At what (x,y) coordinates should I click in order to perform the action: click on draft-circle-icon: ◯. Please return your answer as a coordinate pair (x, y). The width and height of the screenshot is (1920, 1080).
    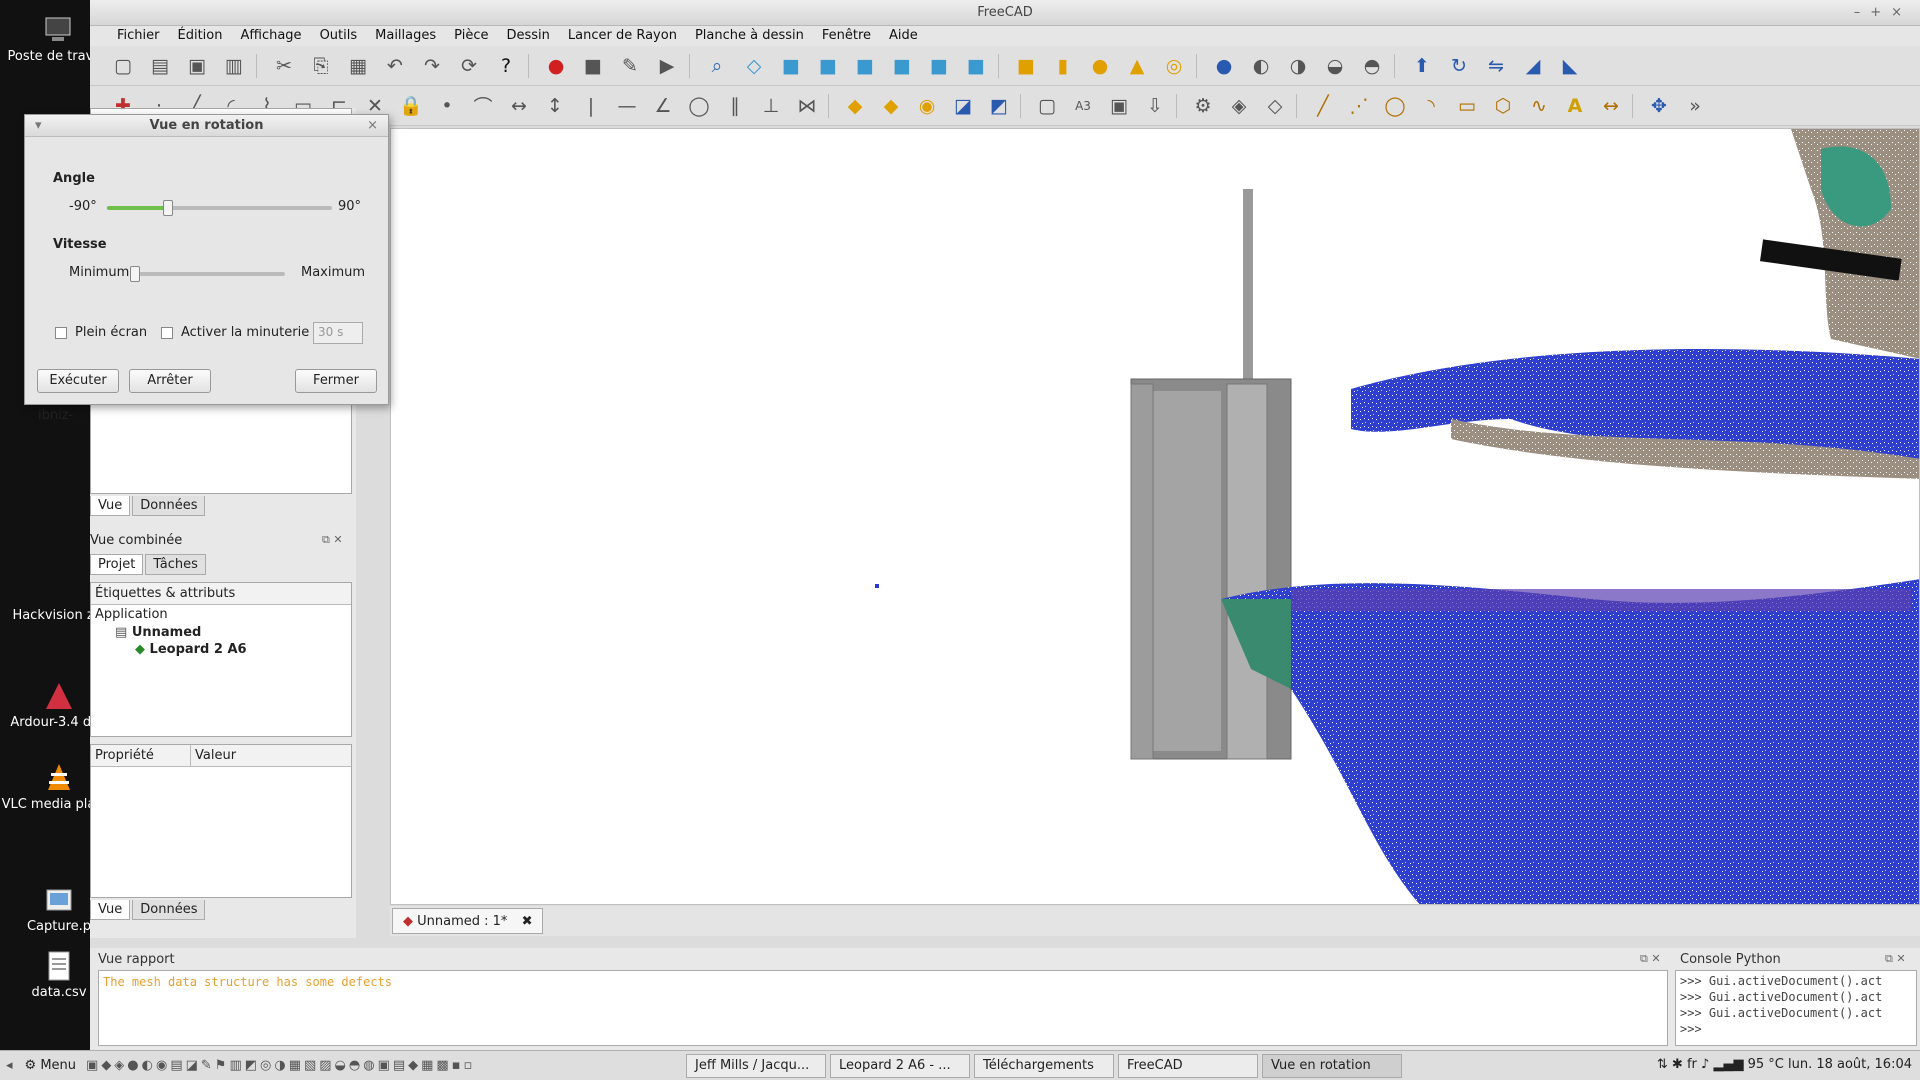
    Looking at the image, I should click on (1395, 106).